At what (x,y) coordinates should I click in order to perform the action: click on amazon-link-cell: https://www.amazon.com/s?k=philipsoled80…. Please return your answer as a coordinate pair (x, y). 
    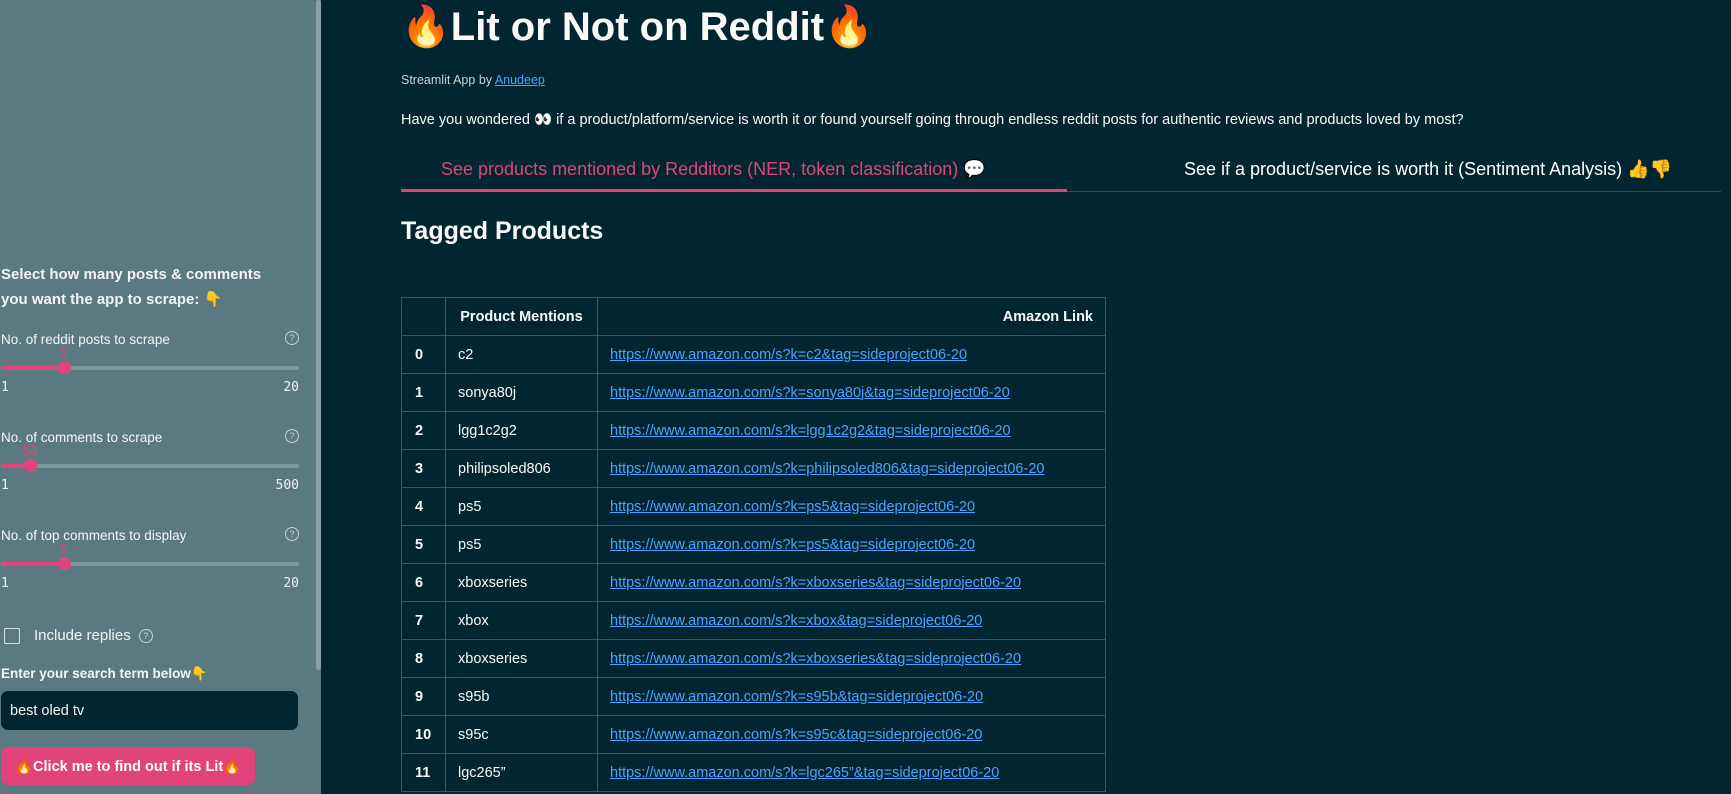
    Looking at the image, I should click on (851, 468).